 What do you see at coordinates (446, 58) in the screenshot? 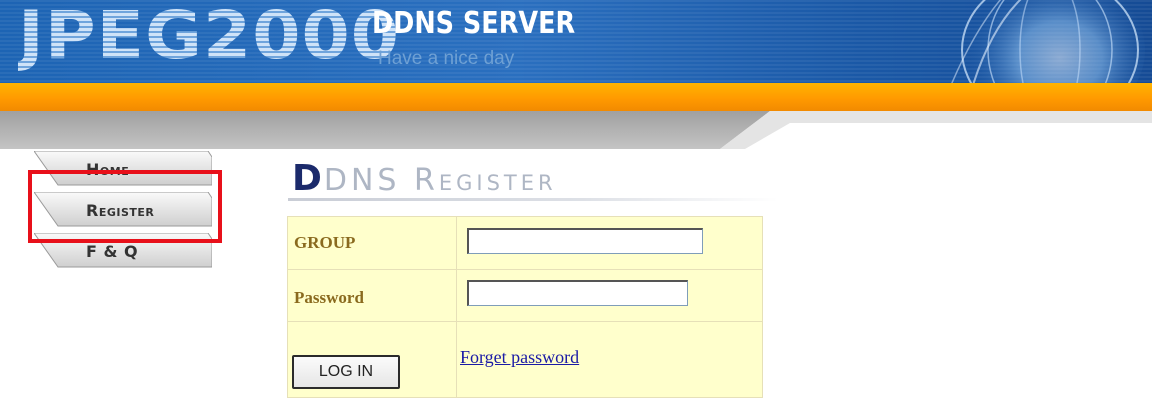
I see `tagline: Have a nice day` at bounding box center [446, 58].